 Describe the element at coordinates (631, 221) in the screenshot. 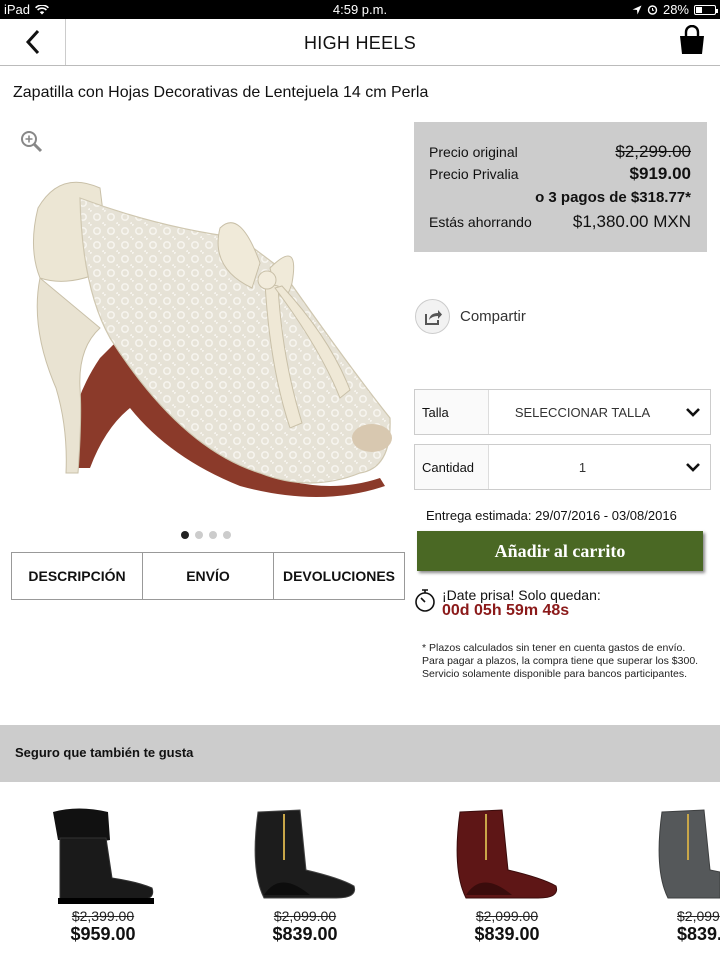

I see `savings-value: $1,380.00 MXN` at that location.